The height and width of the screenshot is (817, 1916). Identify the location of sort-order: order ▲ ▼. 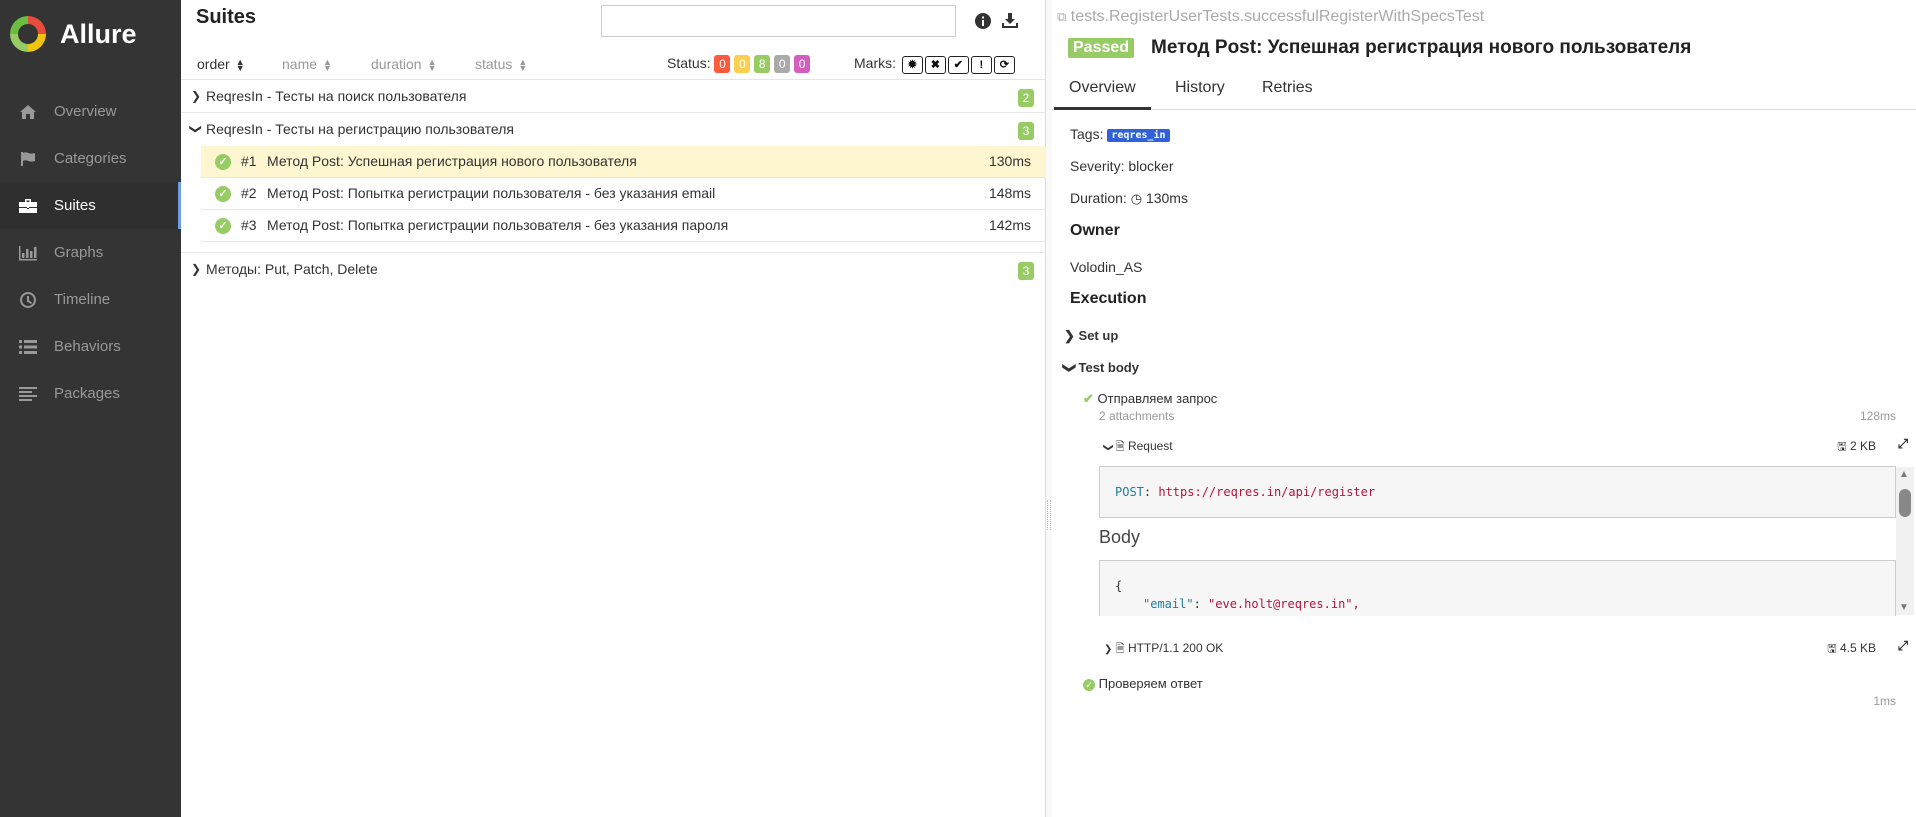
(221, 64).